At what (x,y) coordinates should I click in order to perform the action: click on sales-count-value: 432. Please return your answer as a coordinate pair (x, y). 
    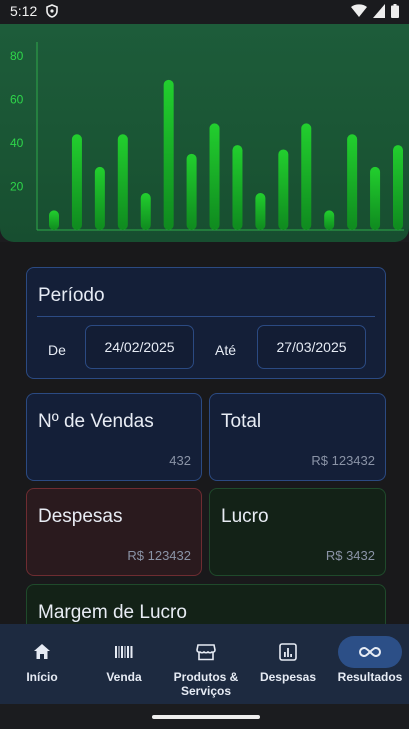
    Looking at the image, I should click on (180, 460).